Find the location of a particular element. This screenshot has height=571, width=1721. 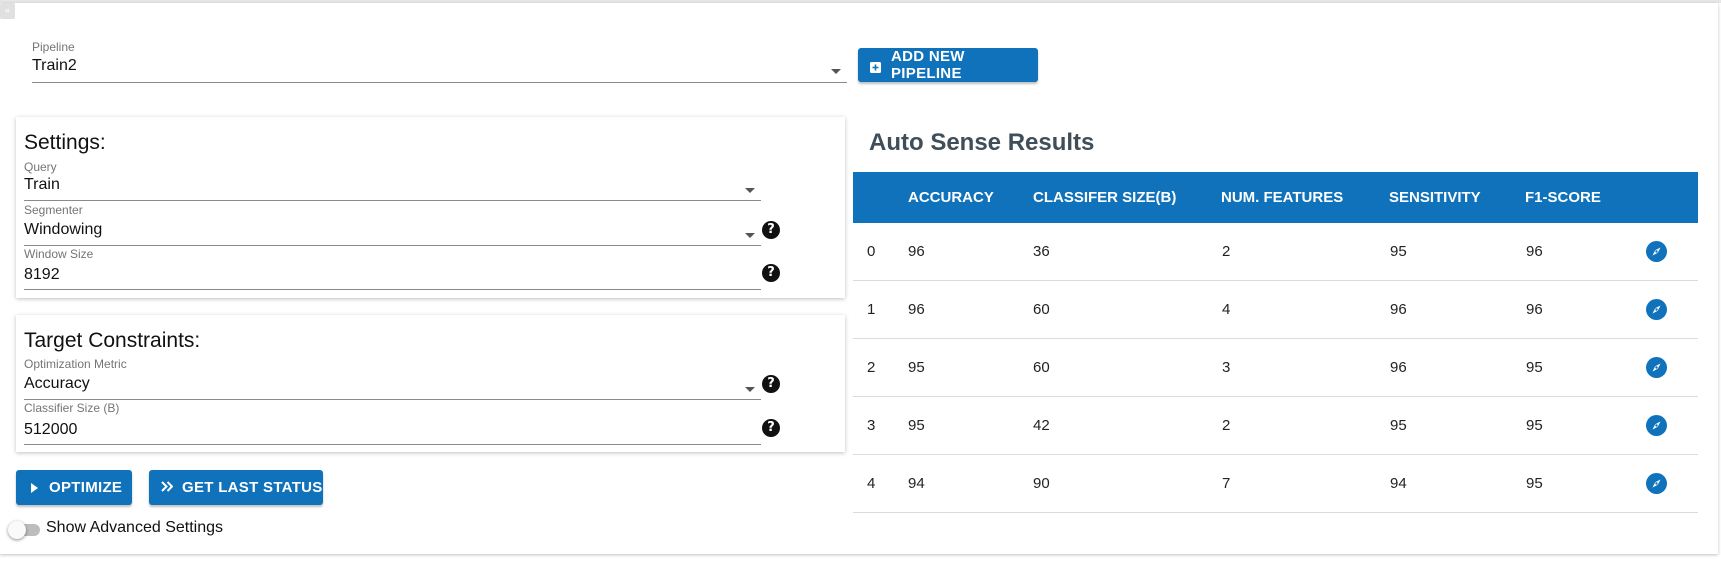

features-cell: 4 is located at coordinates (1226, 309).